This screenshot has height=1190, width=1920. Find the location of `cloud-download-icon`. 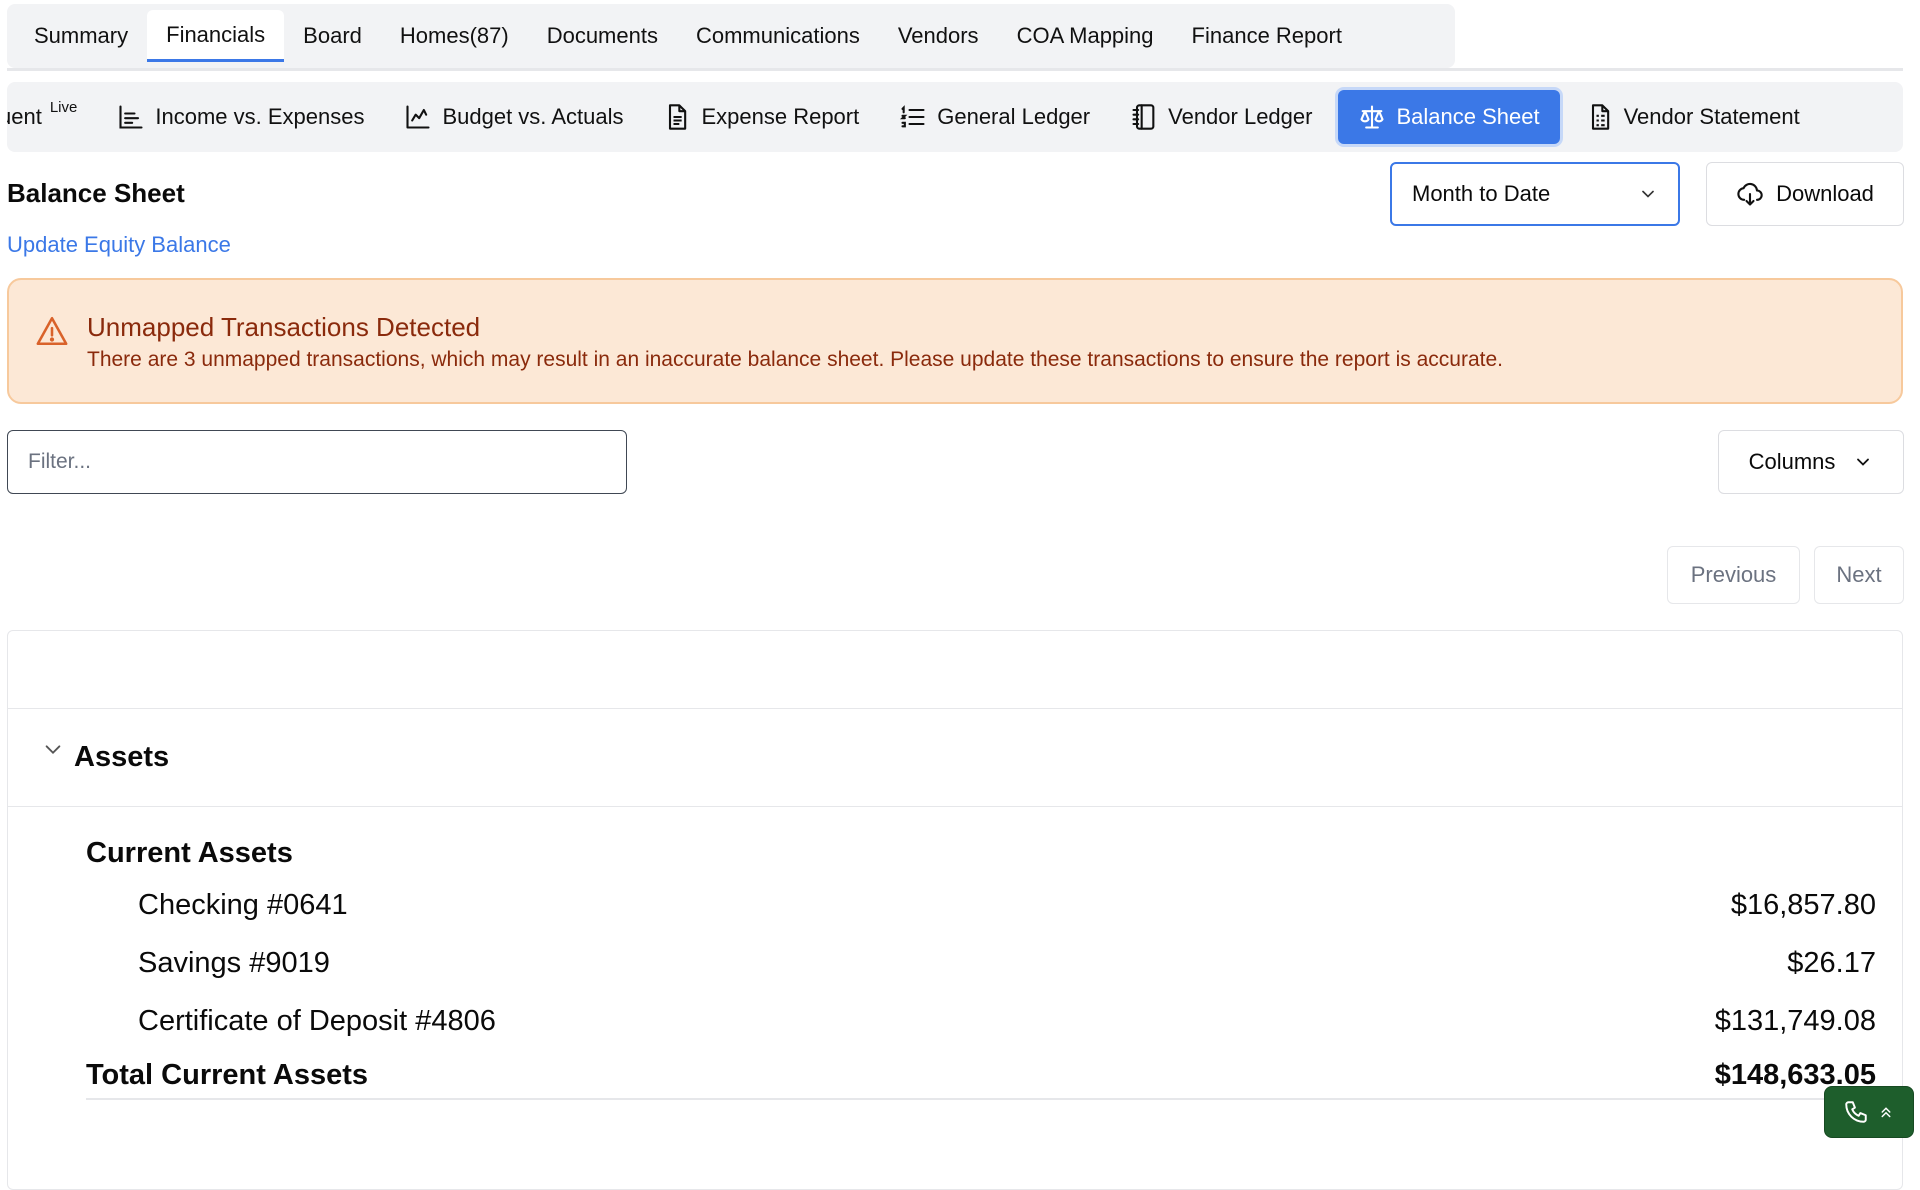

cloud-download-icon is located at coordinates (1750, 194).